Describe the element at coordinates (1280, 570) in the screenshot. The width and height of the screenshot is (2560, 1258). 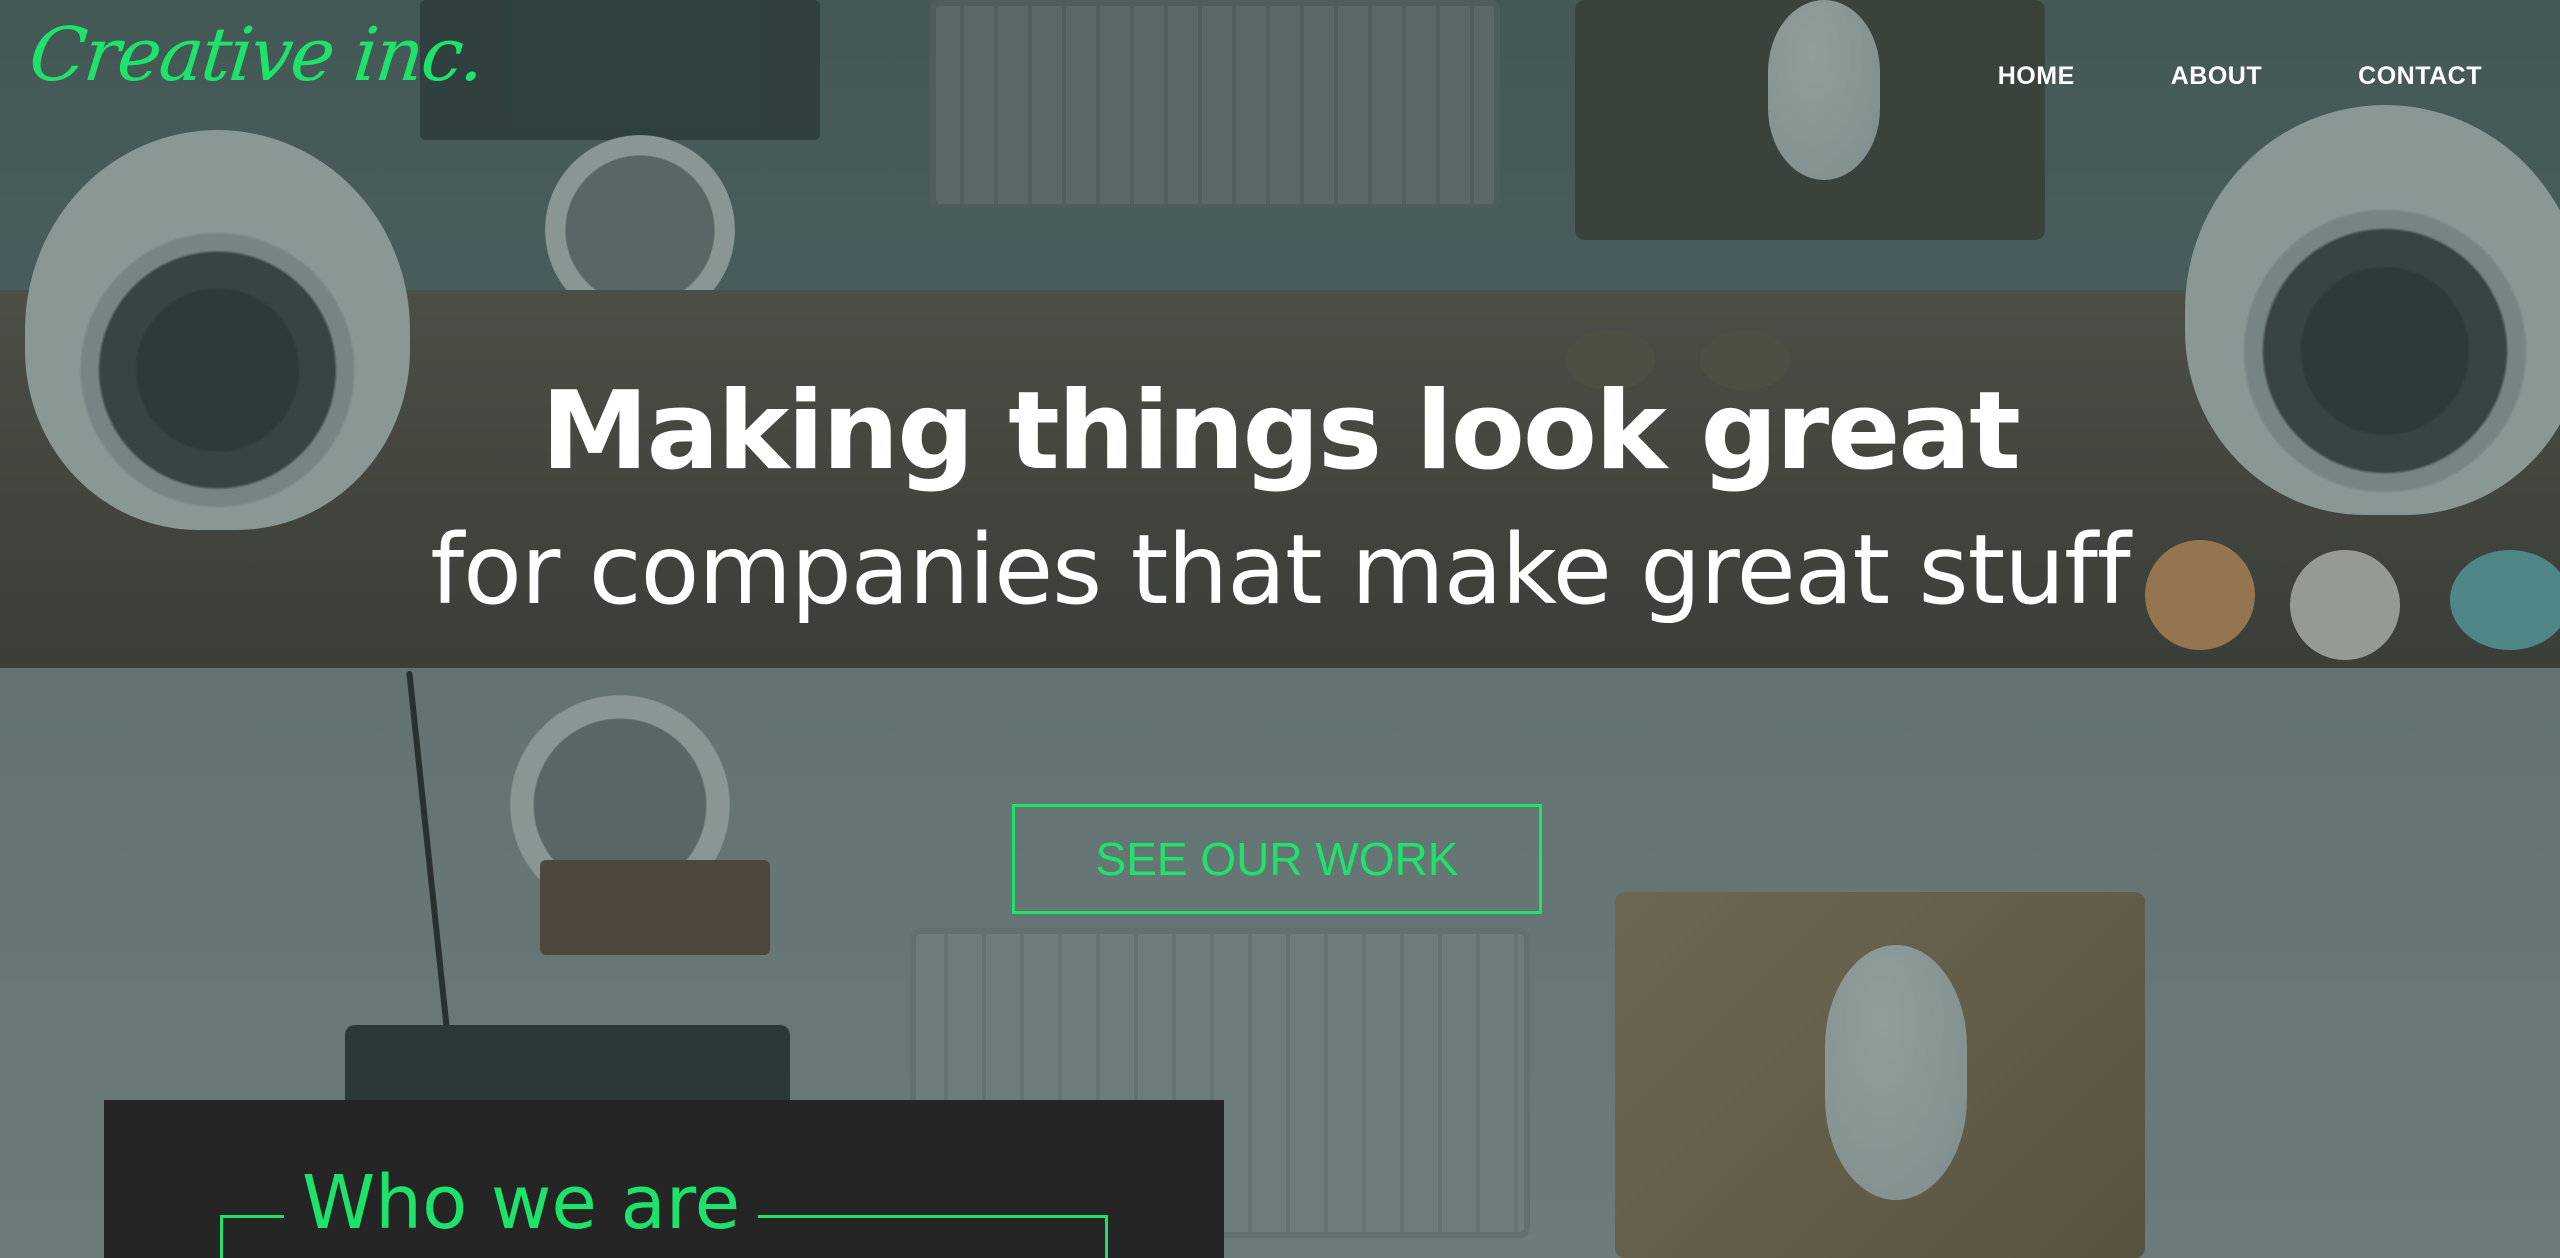
I see `hero-subtitle: for companies that make great stuff` at that location.